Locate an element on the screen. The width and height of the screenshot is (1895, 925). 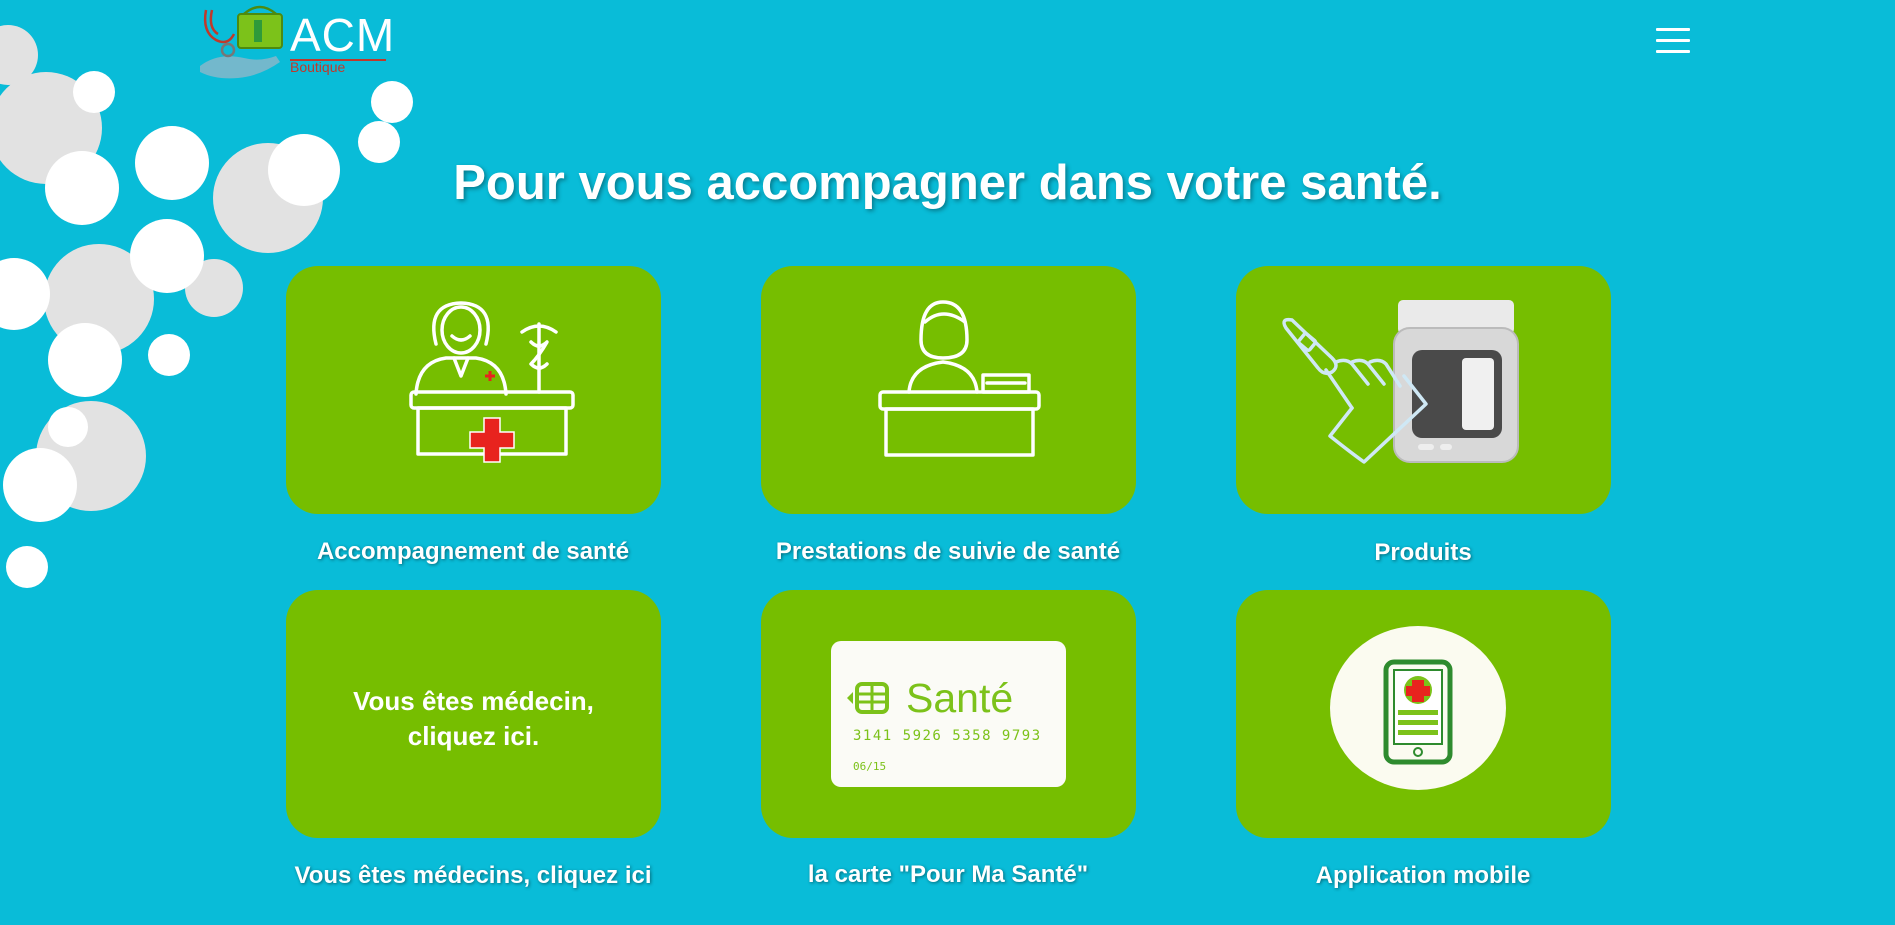
card-chip-icon is located at coordinates (868, 698).